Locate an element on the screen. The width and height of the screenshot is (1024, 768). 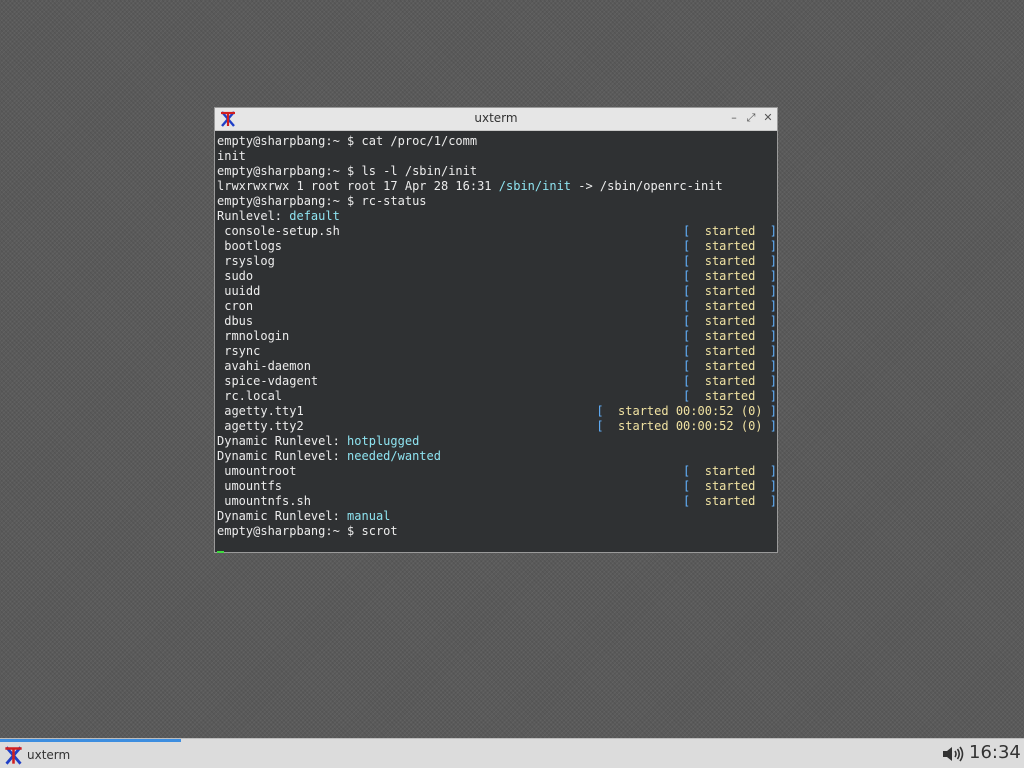
speaker-icon is located at coordinates (953, 754).